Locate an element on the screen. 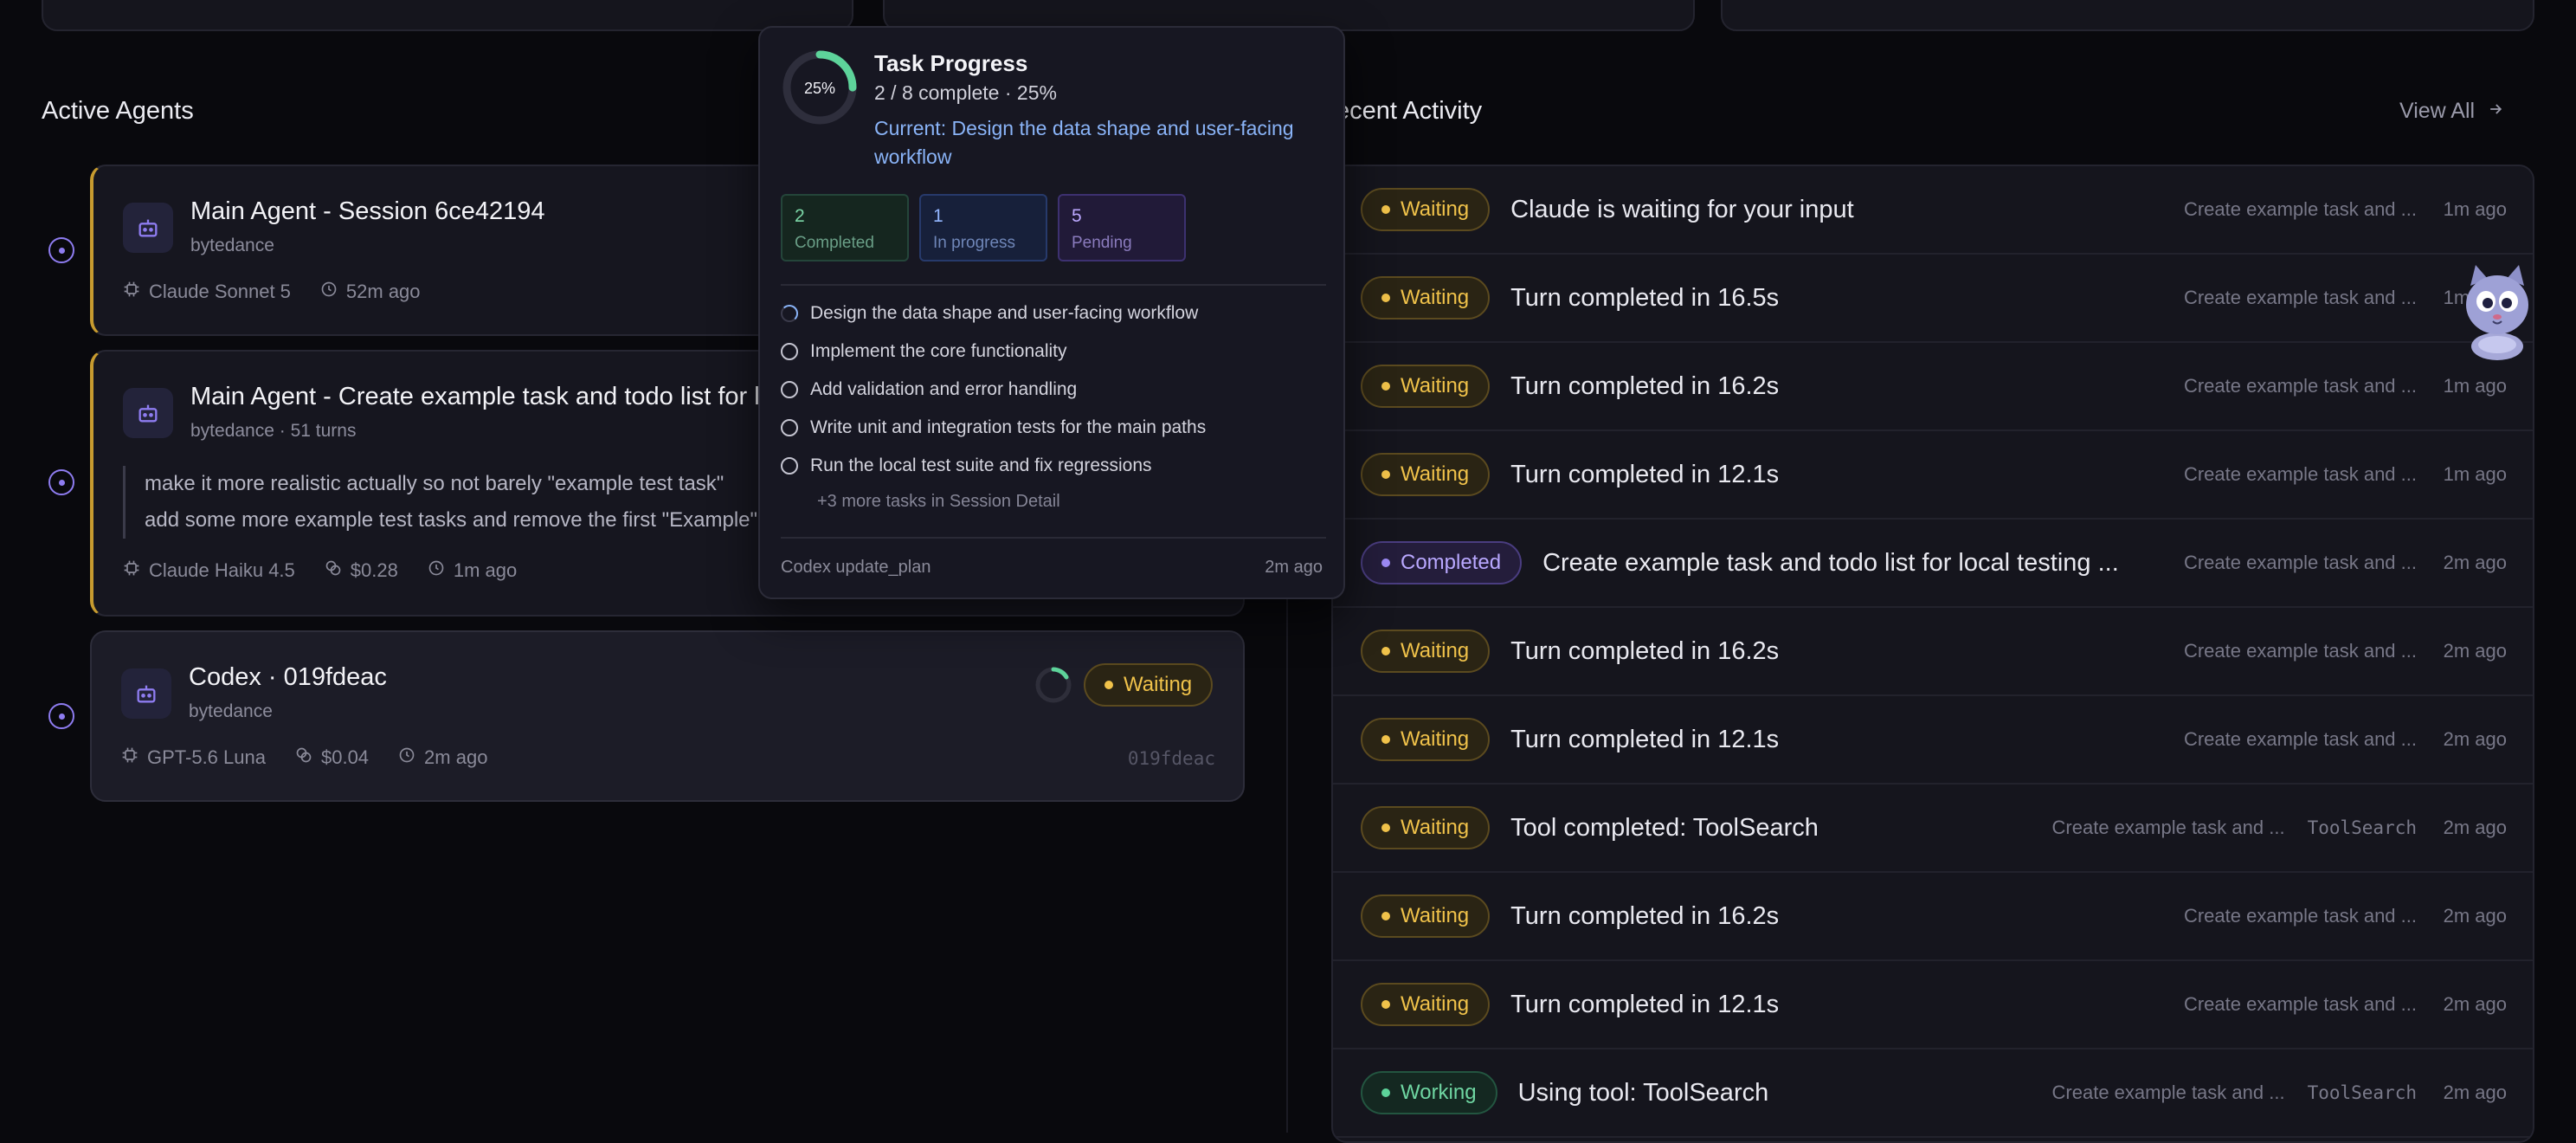  agent-subtitle: bytedance · 51 turns is located at coordinates (273, 431).